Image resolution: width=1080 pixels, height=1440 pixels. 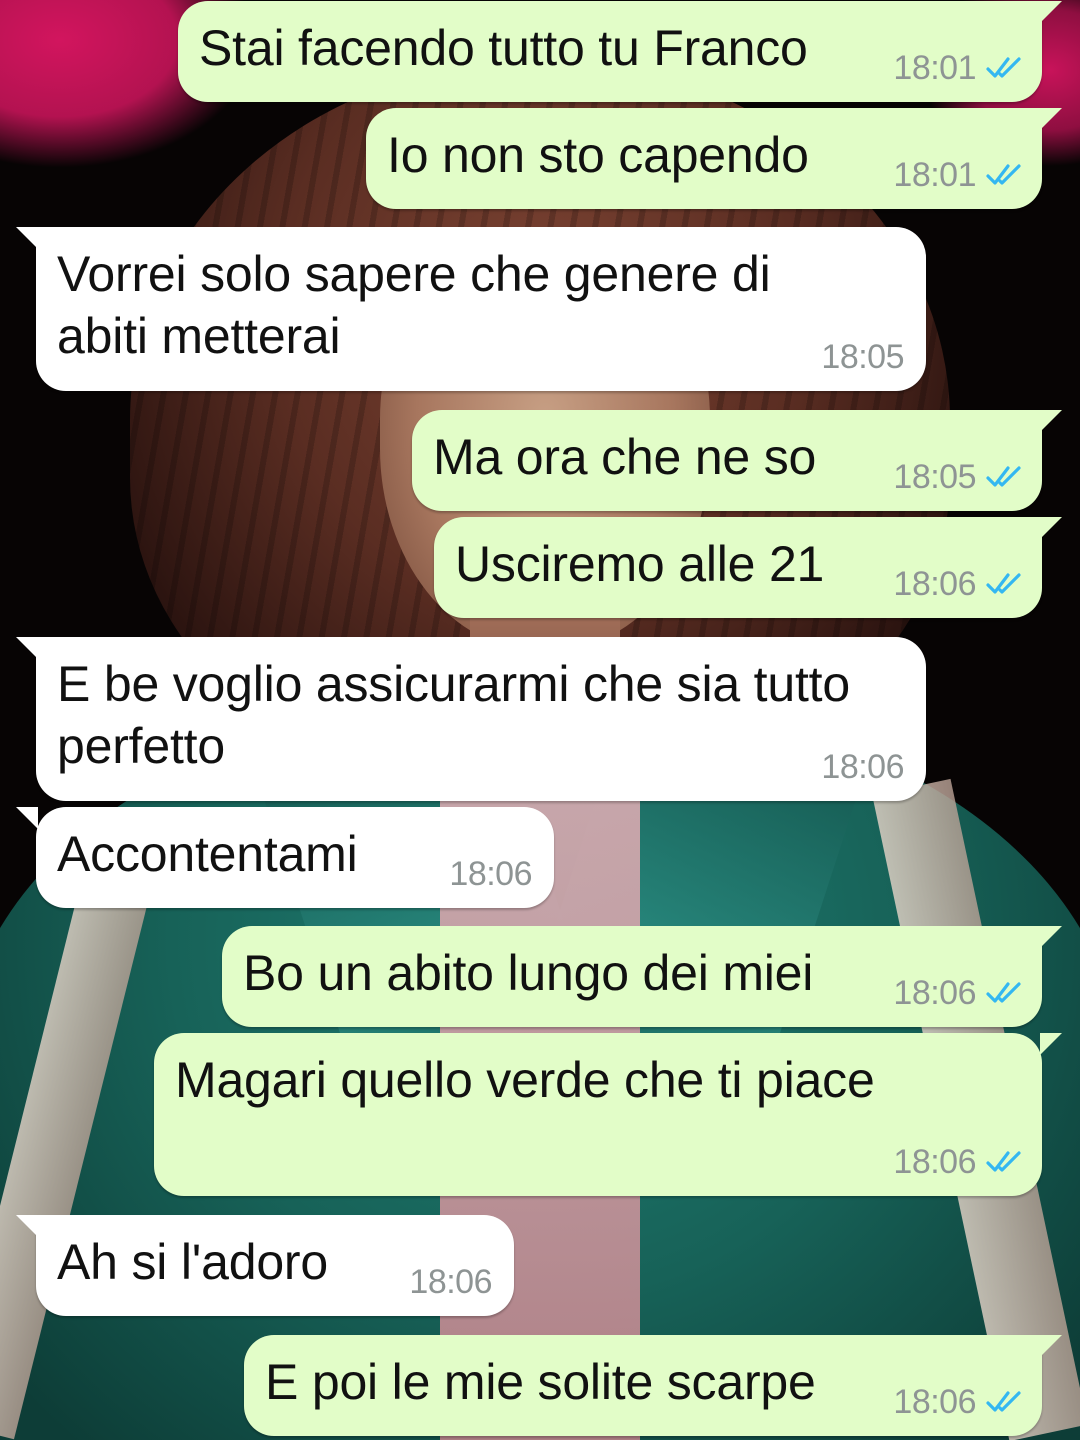 I want to click on outgoing-message: Io non sto capendo 18:01, so click(x=714, y=158).